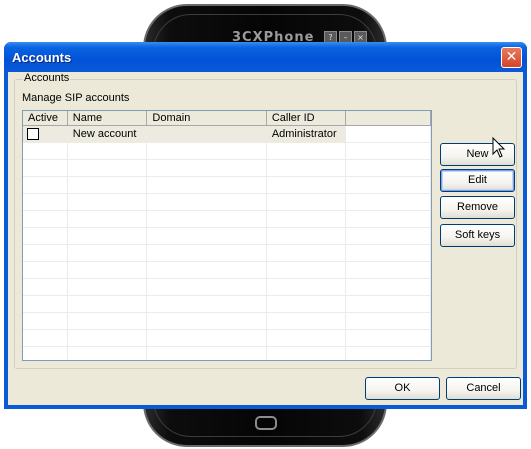 This screenshot has width=531, height=449. Describe the element at coordinates (207, 118) in the screenshot. I see `column-header: Domain` at that location.